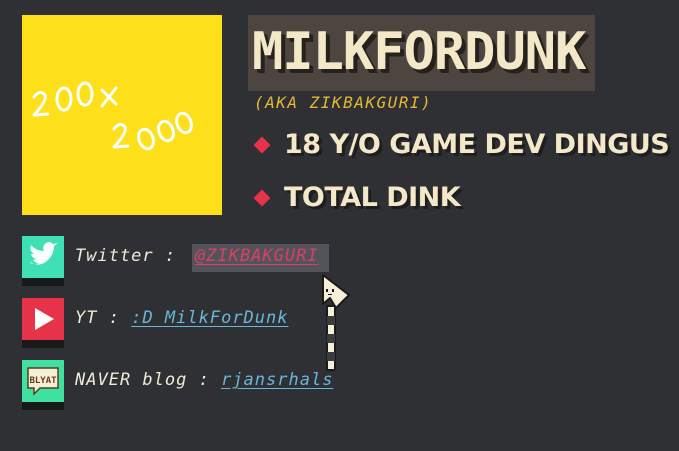  What do you see at coordinates (43, 319) in the screenshot?
I see `youtube-play-icon` at bounding box center [43, 319].